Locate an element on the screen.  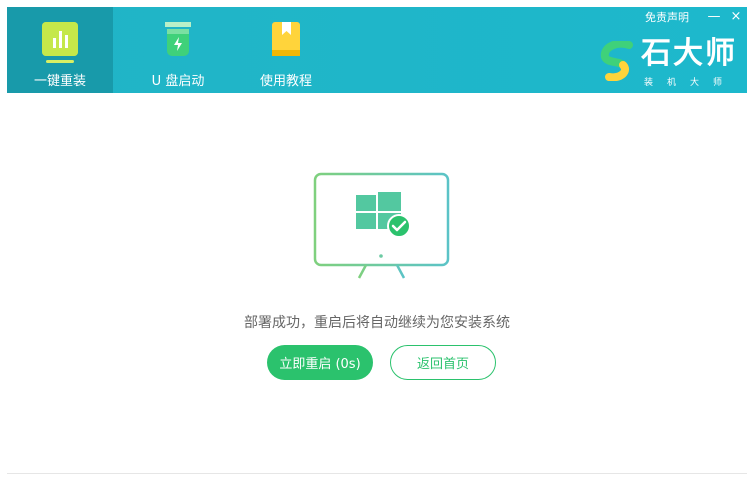
brand-logo: 石大师 装机大师 is located at coordinates (668, 62).